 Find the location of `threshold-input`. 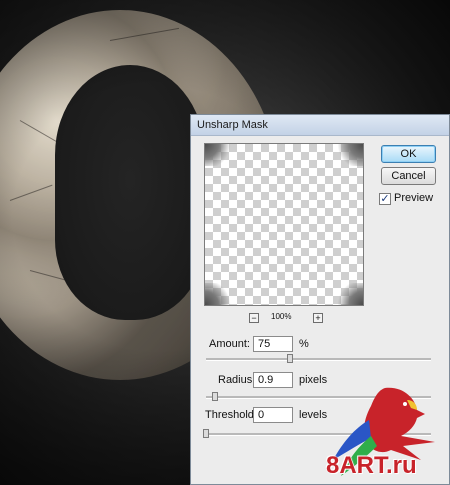

threshold-input is located at coordinates (273, 415).